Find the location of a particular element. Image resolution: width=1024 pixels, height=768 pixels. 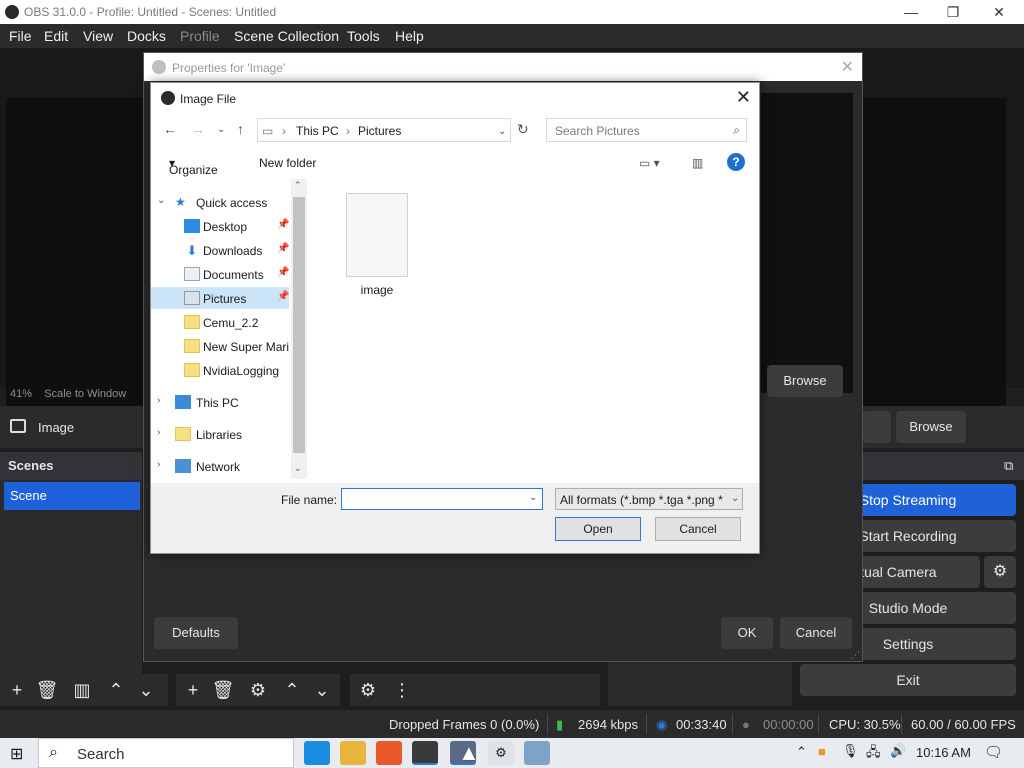

menu-help: Help is located at coordinates (409, 36).